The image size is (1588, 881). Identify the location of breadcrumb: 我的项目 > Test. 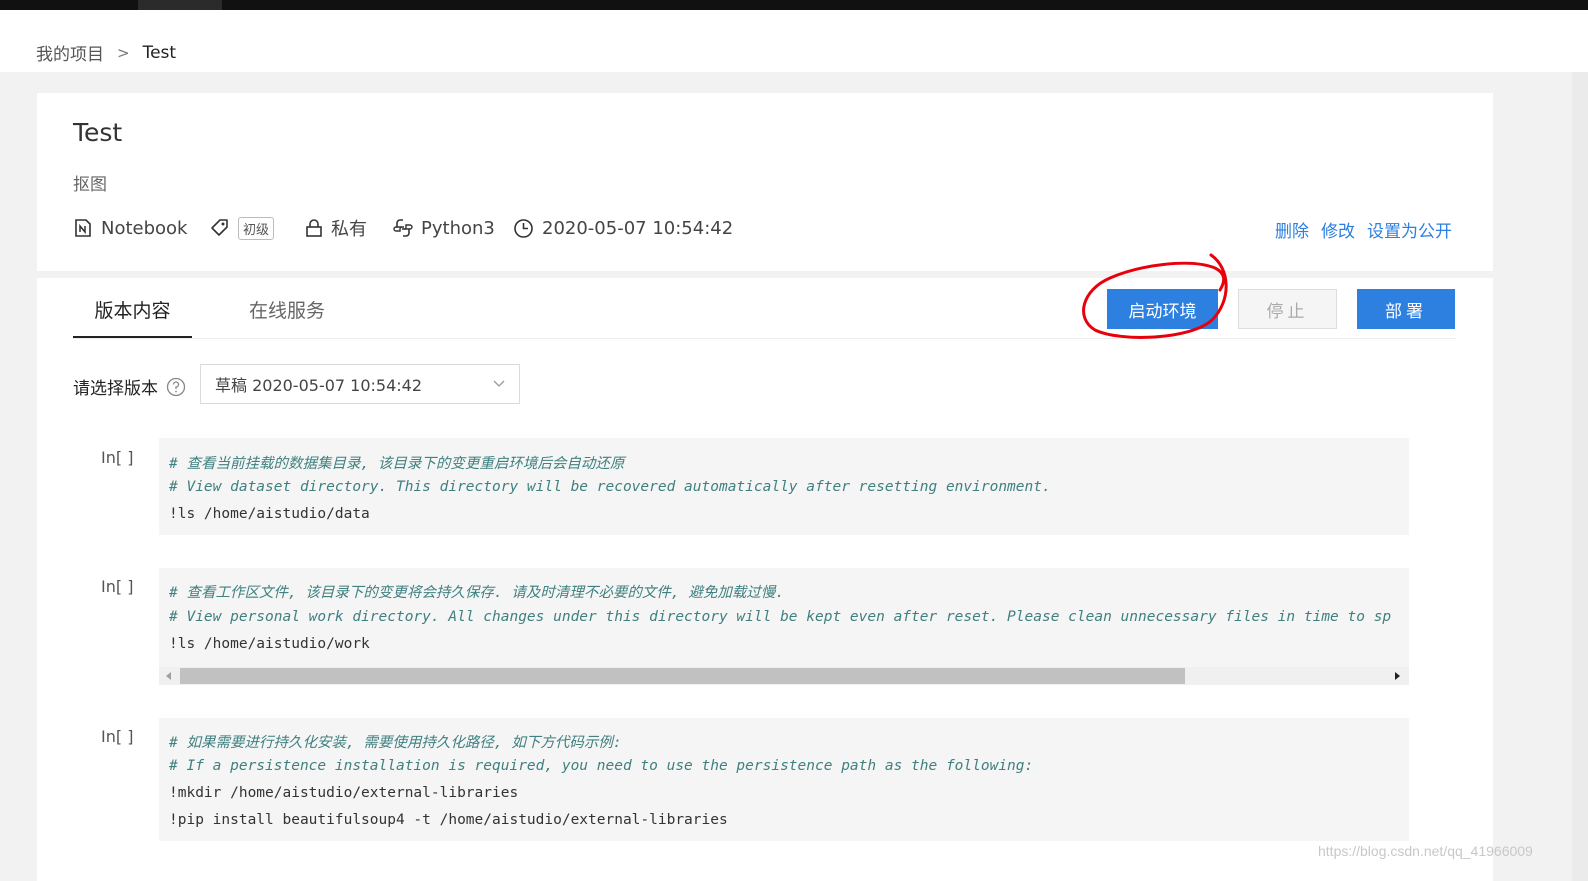
(106, 53).